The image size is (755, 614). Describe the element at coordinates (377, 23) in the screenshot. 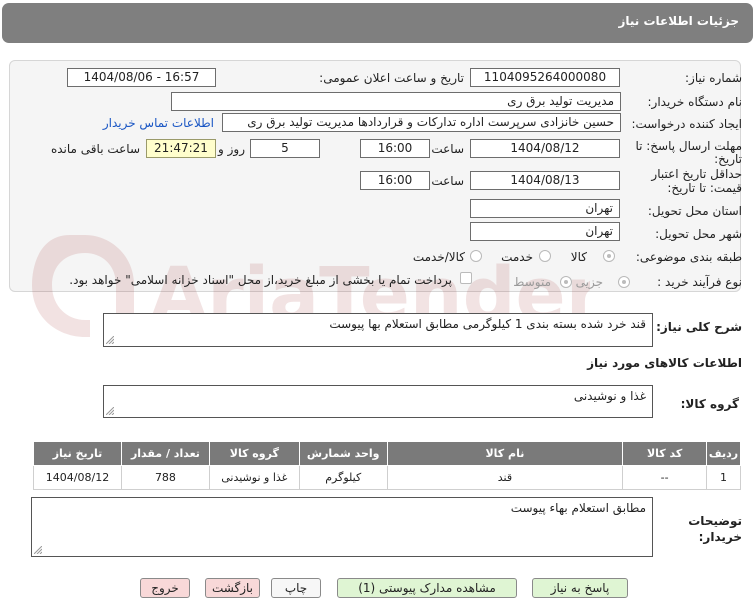

I see `page-header: جزئیات اطلاعات نیاز` at that location.